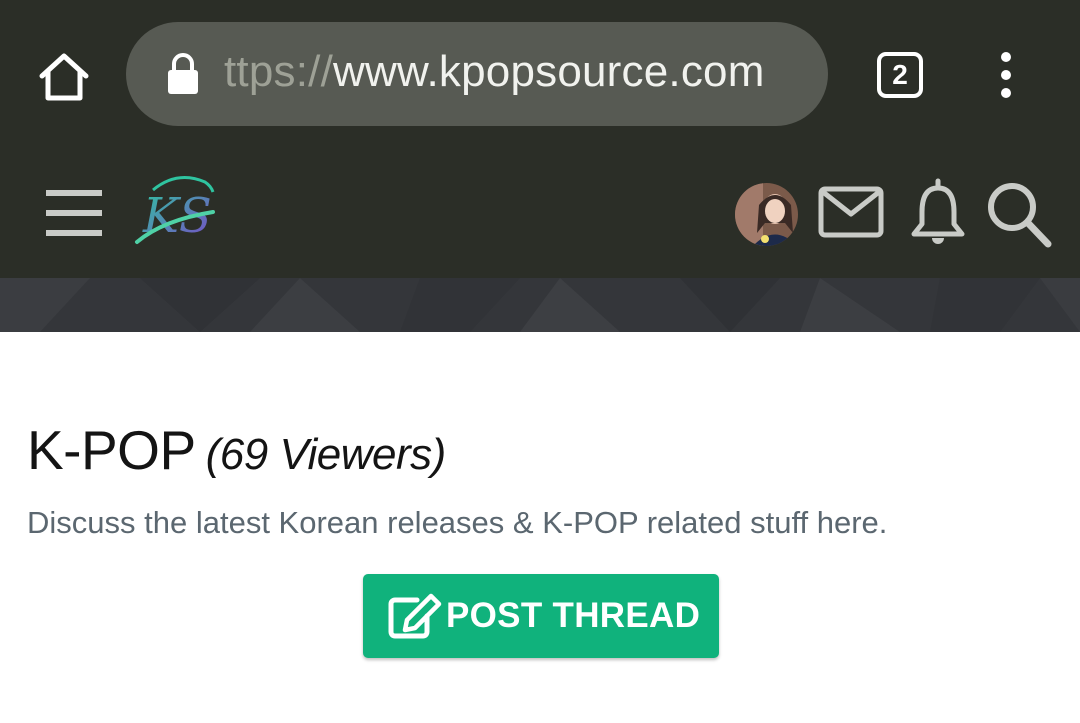  Describe the element at coordinates (75, 214) in the screenshot. I see `hamburger-menu-icon` at that location.